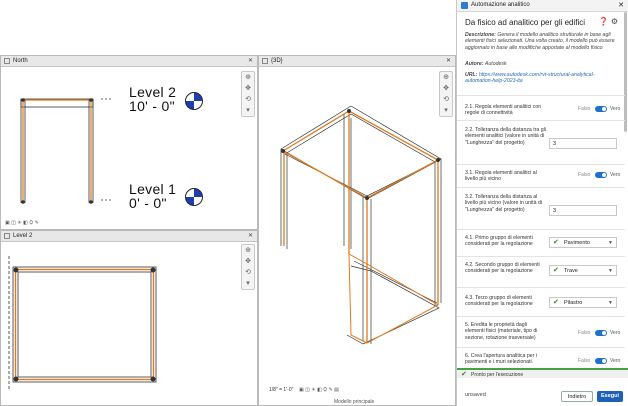 The width and height of the screenshot is (628, 406). Describe the element at coordinates (583, 270) in the screenshot. I see `group-select: ✔ Trave ▼` at that location.